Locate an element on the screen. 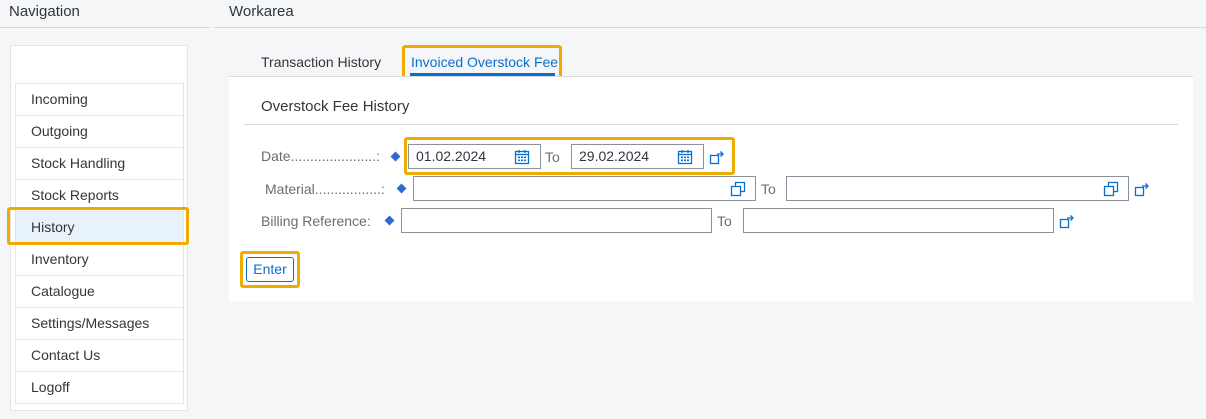 This screenshot has width=1206, height=419. sidebar-item-stock-handling: Stock Handling is located at coordinates (99, 163).